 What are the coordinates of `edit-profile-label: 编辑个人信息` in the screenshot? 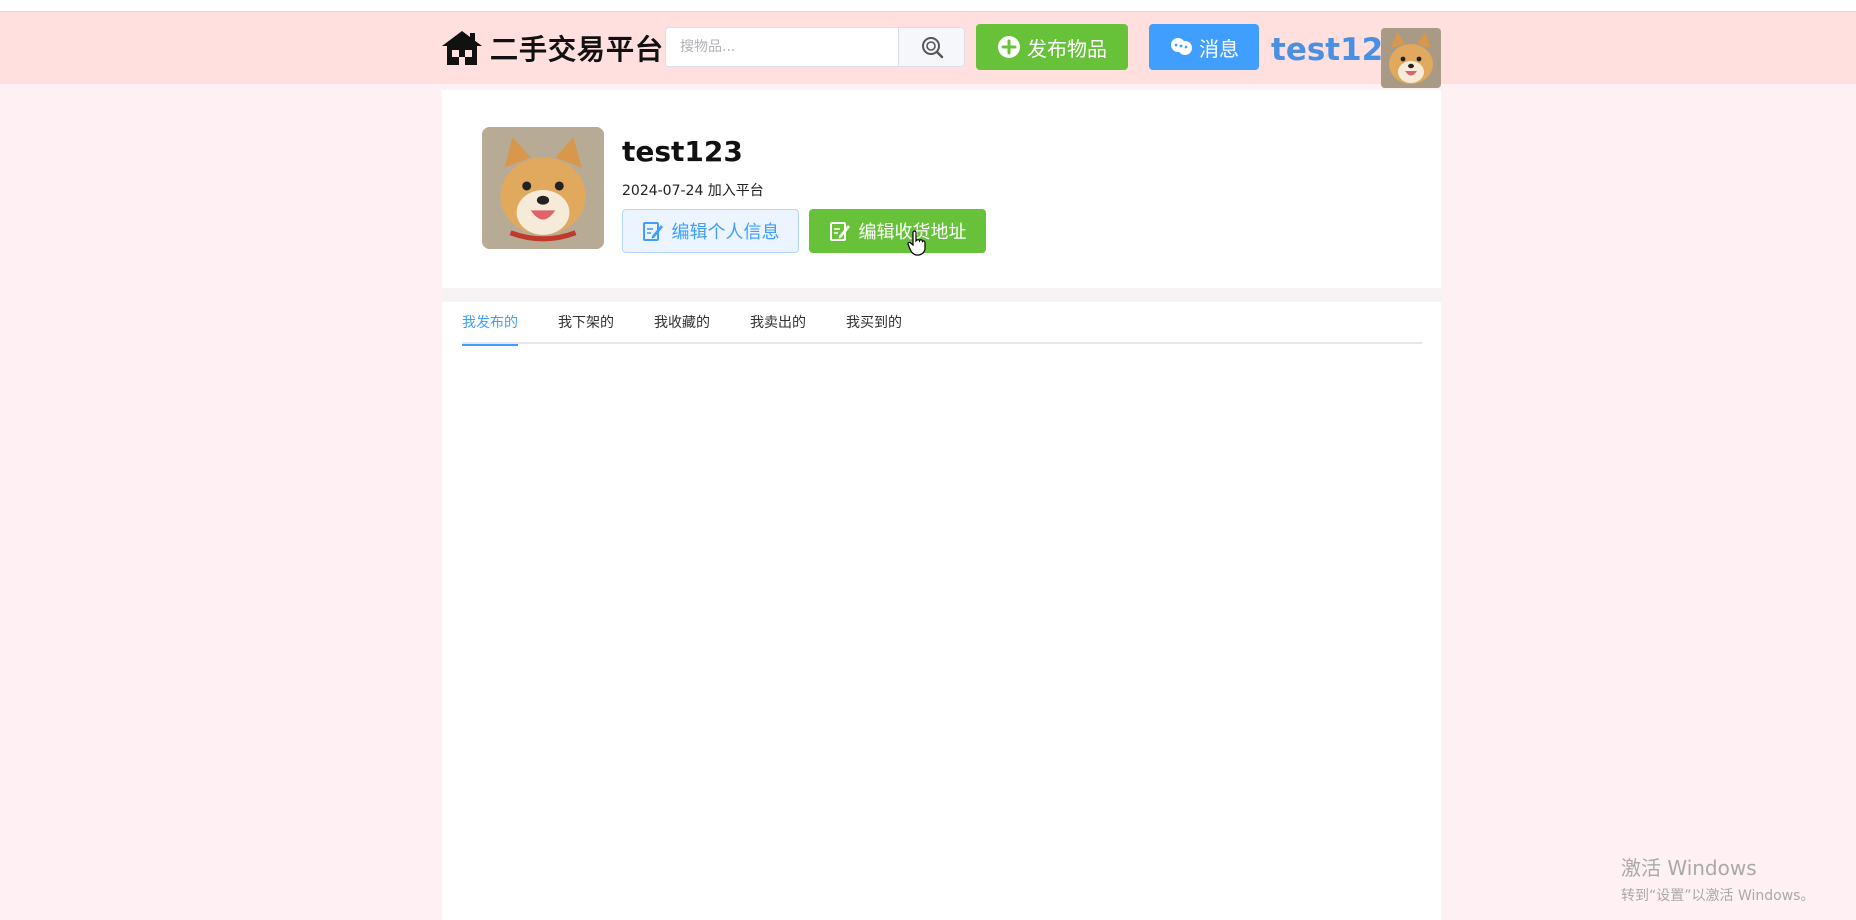 It's located at (725, 232).